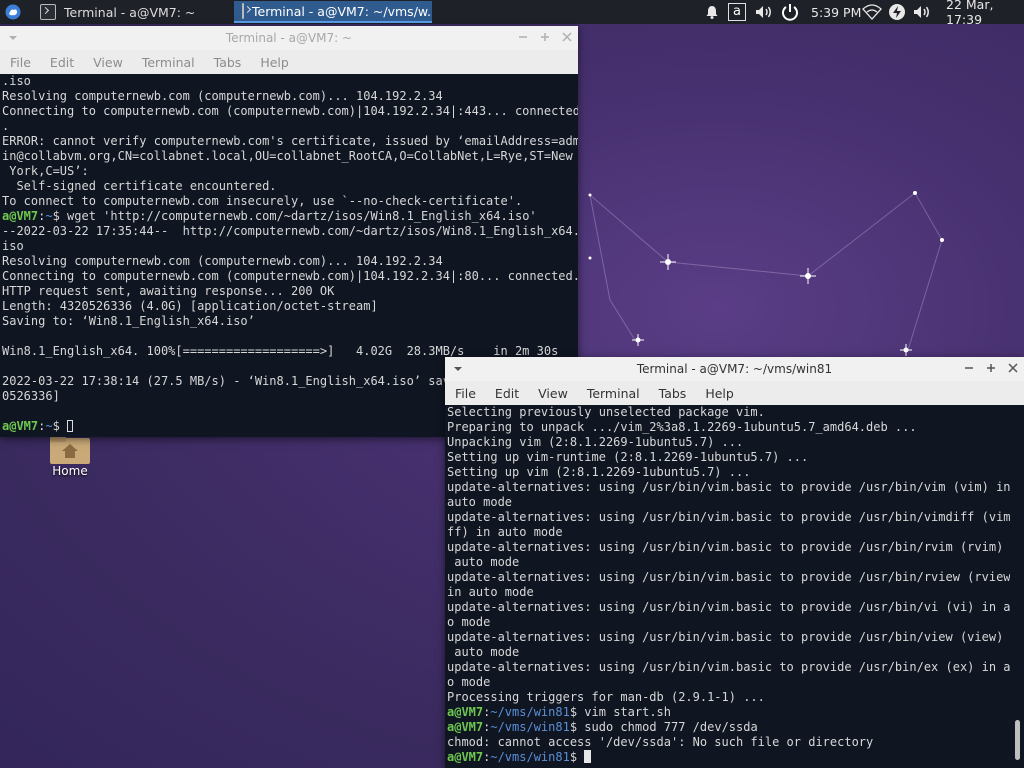 Image resolution: width=1024 pixels, height=768 pixels. I want to click on wifi-icon, so click(872, 12).